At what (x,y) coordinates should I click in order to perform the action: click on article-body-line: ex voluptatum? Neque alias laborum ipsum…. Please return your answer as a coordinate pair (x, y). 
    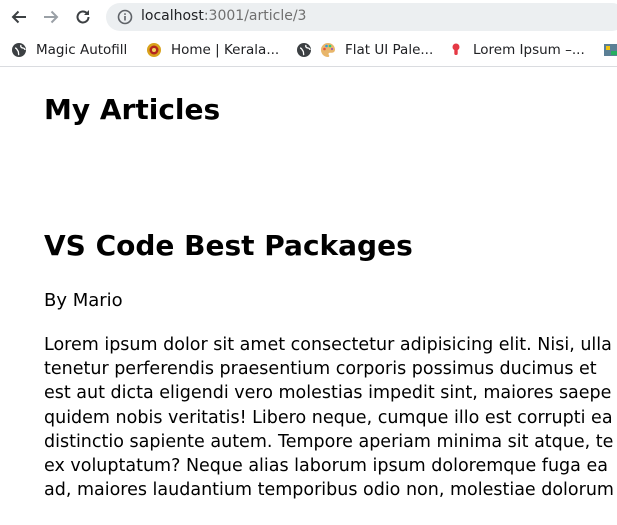
    Looking at the image, I should click on (326, 466).